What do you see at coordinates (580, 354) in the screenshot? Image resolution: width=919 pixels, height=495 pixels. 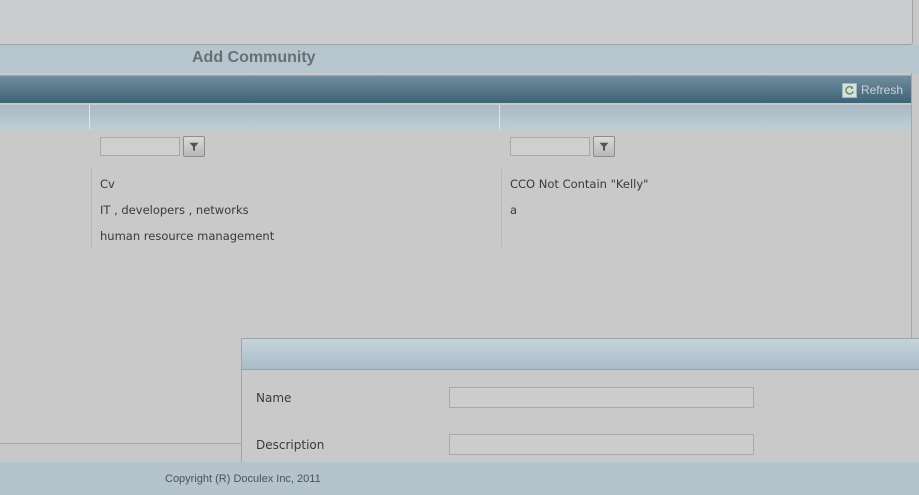 I see `dialog-header` at bounding box center [580, 354].